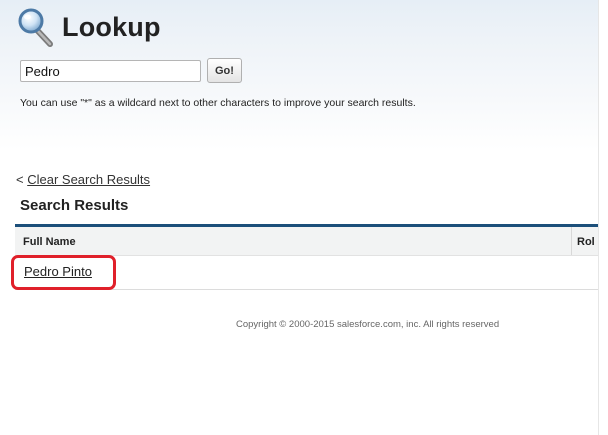 This screenshot has width=608, height=435. I want to click on page-title: Lookup, so click(111, 27).